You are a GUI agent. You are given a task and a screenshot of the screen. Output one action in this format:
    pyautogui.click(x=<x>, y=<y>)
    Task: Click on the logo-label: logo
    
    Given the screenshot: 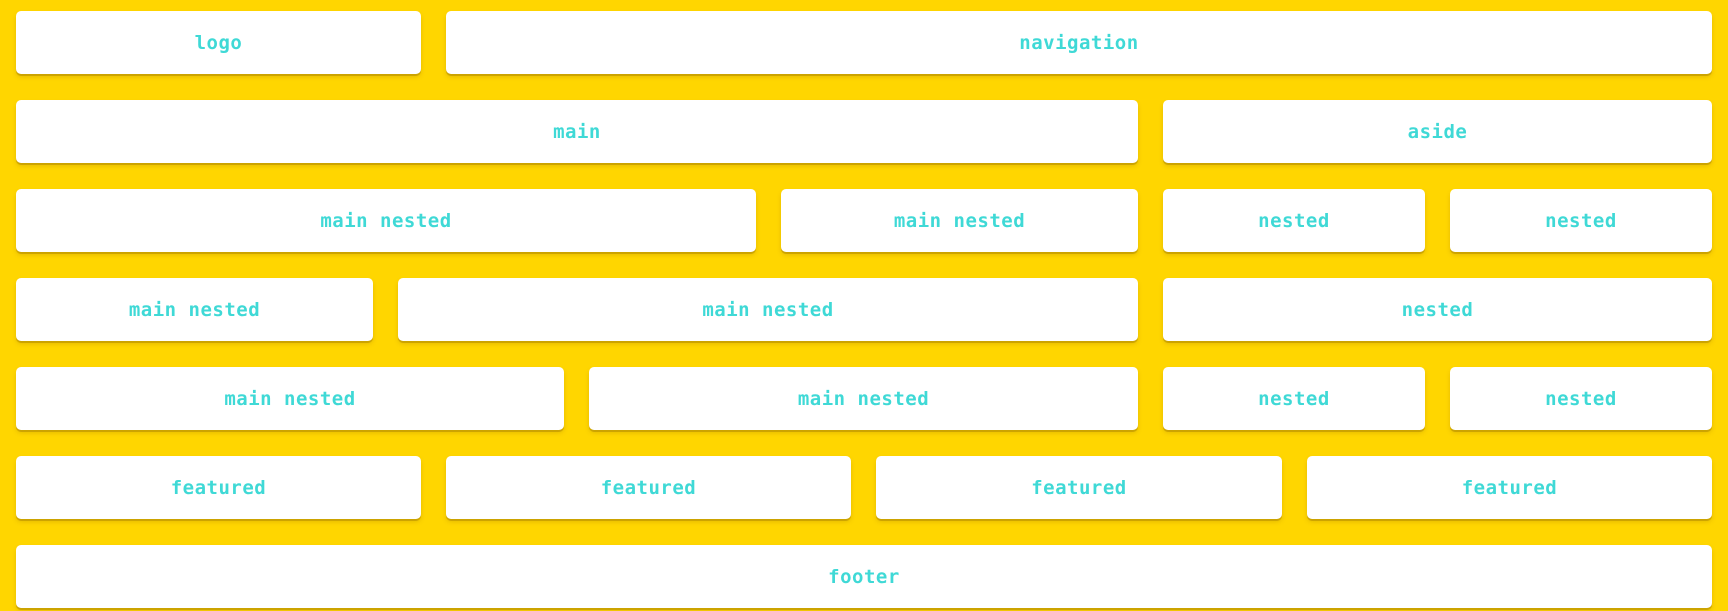 What is the action you would take?
    pyautogui.click(x=218, y=42)
    